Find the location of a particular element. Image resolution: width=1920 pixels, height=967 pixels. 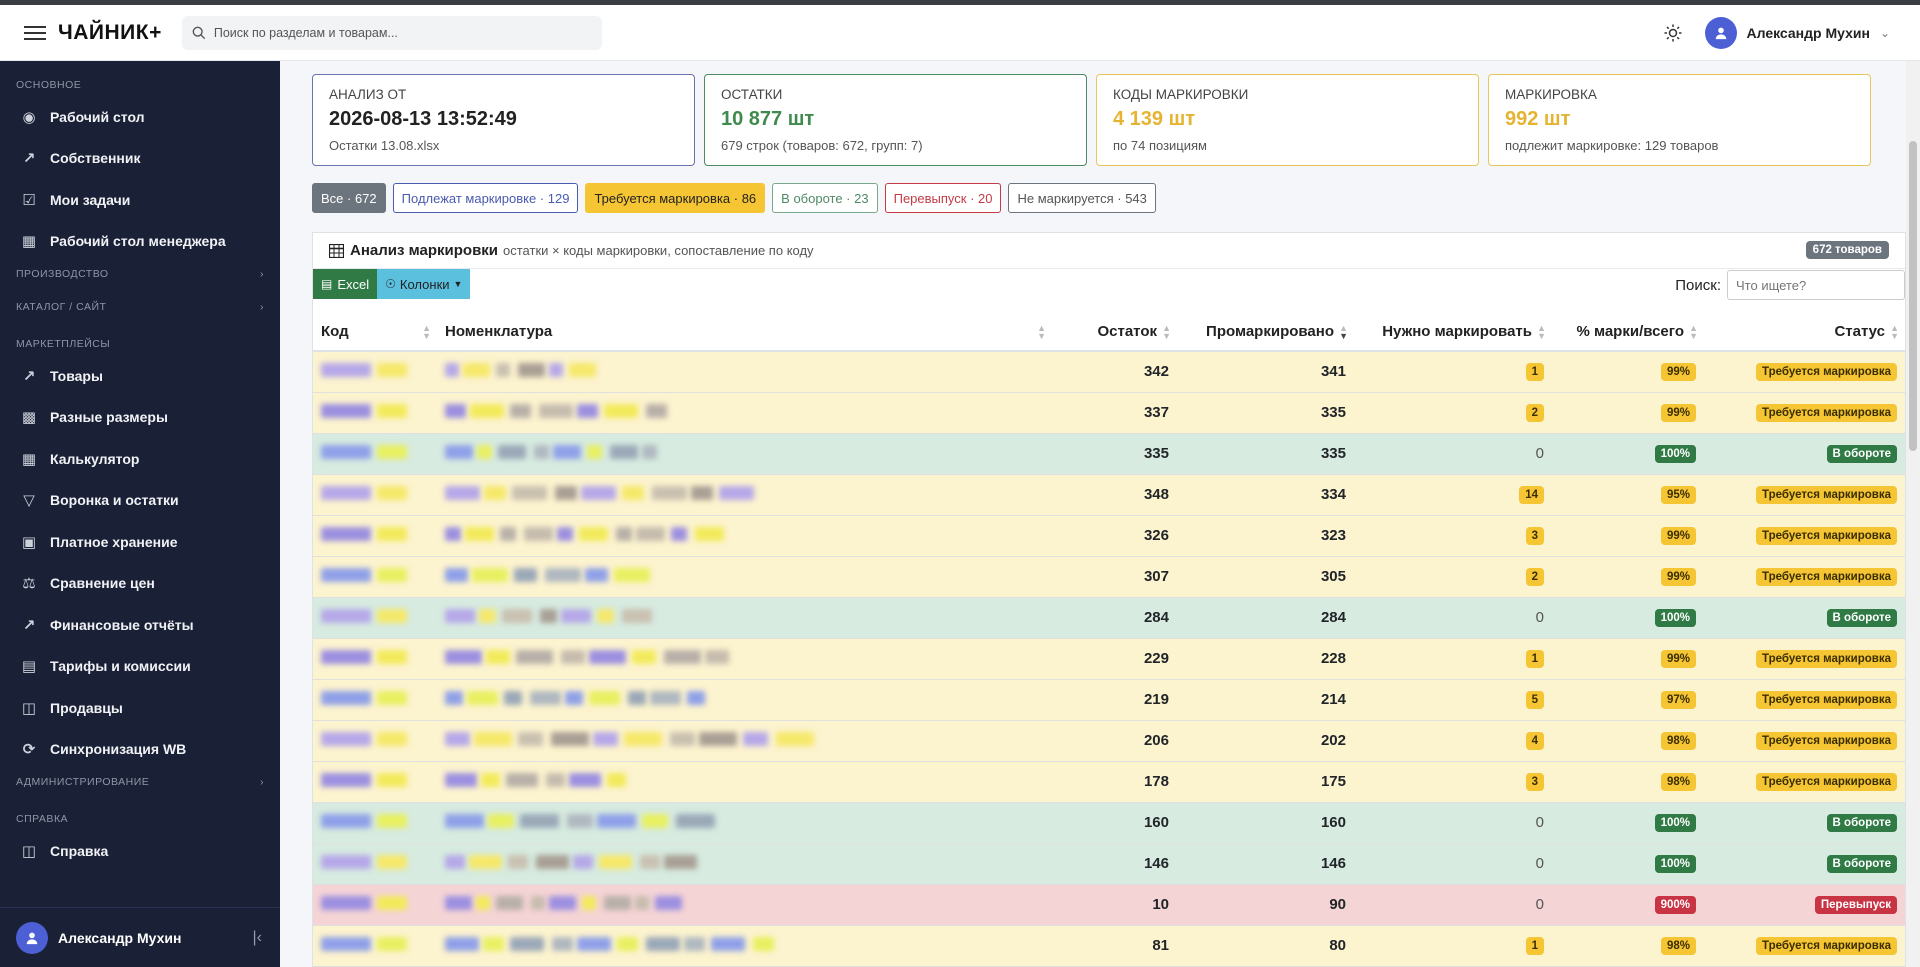

sidebar-user-name: Александр Мухин is located at coordinates (119, 938).